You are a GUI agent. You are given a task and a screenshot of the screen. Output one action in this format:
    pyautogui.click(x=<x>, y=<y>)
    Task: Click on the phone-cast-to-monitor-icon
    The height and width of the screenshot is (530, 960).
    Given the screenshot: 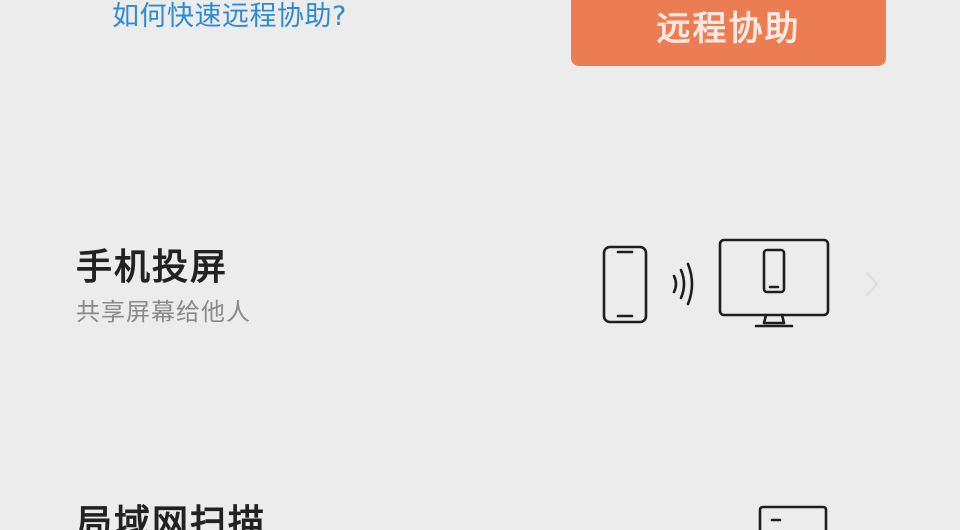 What is the action you would take?
    pyautogui.click(x=716, y=283)
    